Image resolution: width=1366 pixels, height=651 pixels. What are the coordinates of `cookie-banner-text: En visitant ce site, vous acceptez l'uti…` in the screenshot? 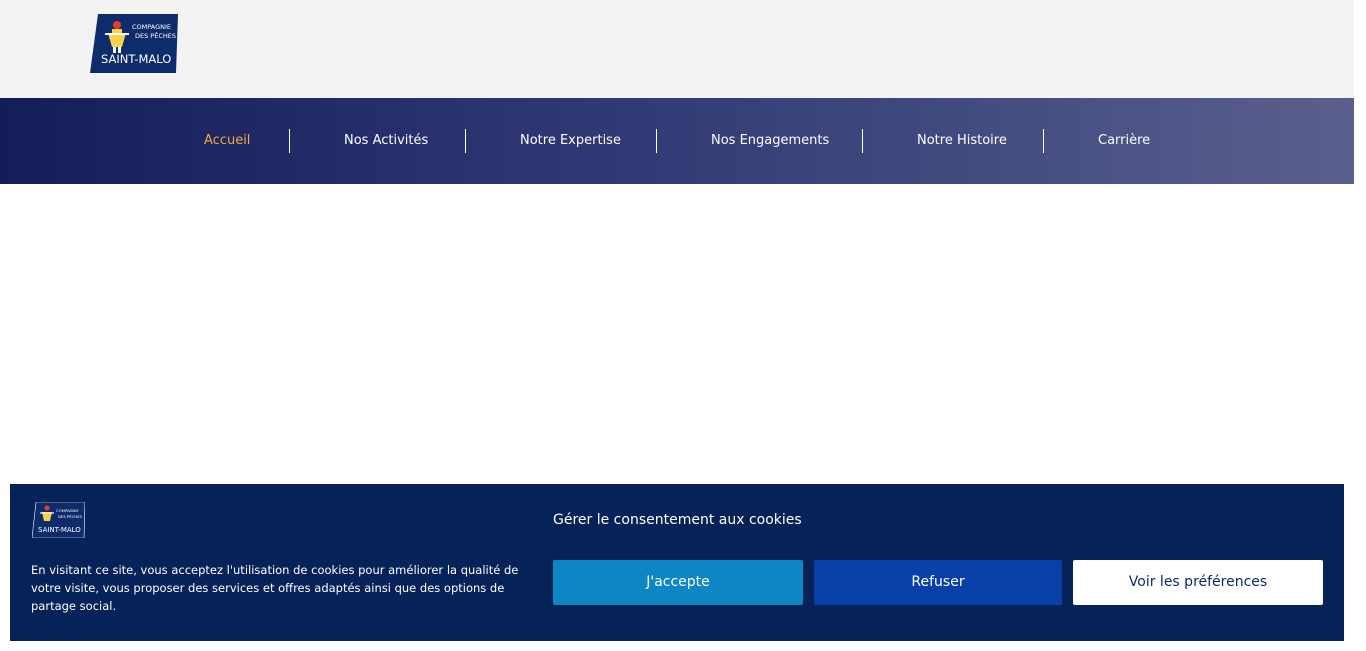 It's located at (275, 588).